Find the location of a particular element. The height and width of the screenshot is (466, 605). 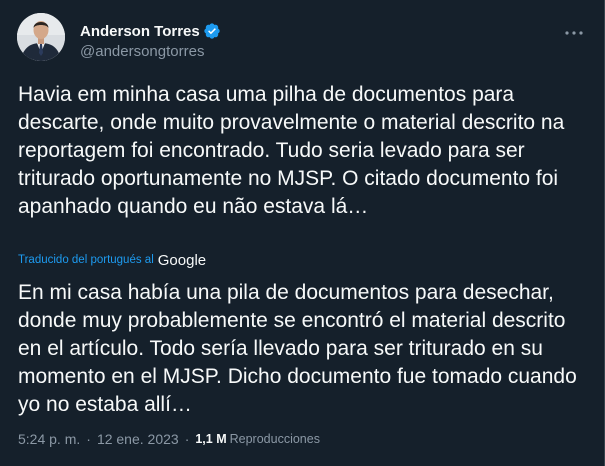

verified-badge-icon is located at coordinates (212, 31).